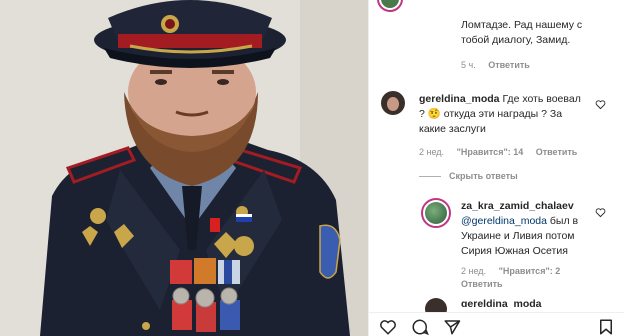  I want to click on likes-count: "Нравится": 2, so click(530, 271).